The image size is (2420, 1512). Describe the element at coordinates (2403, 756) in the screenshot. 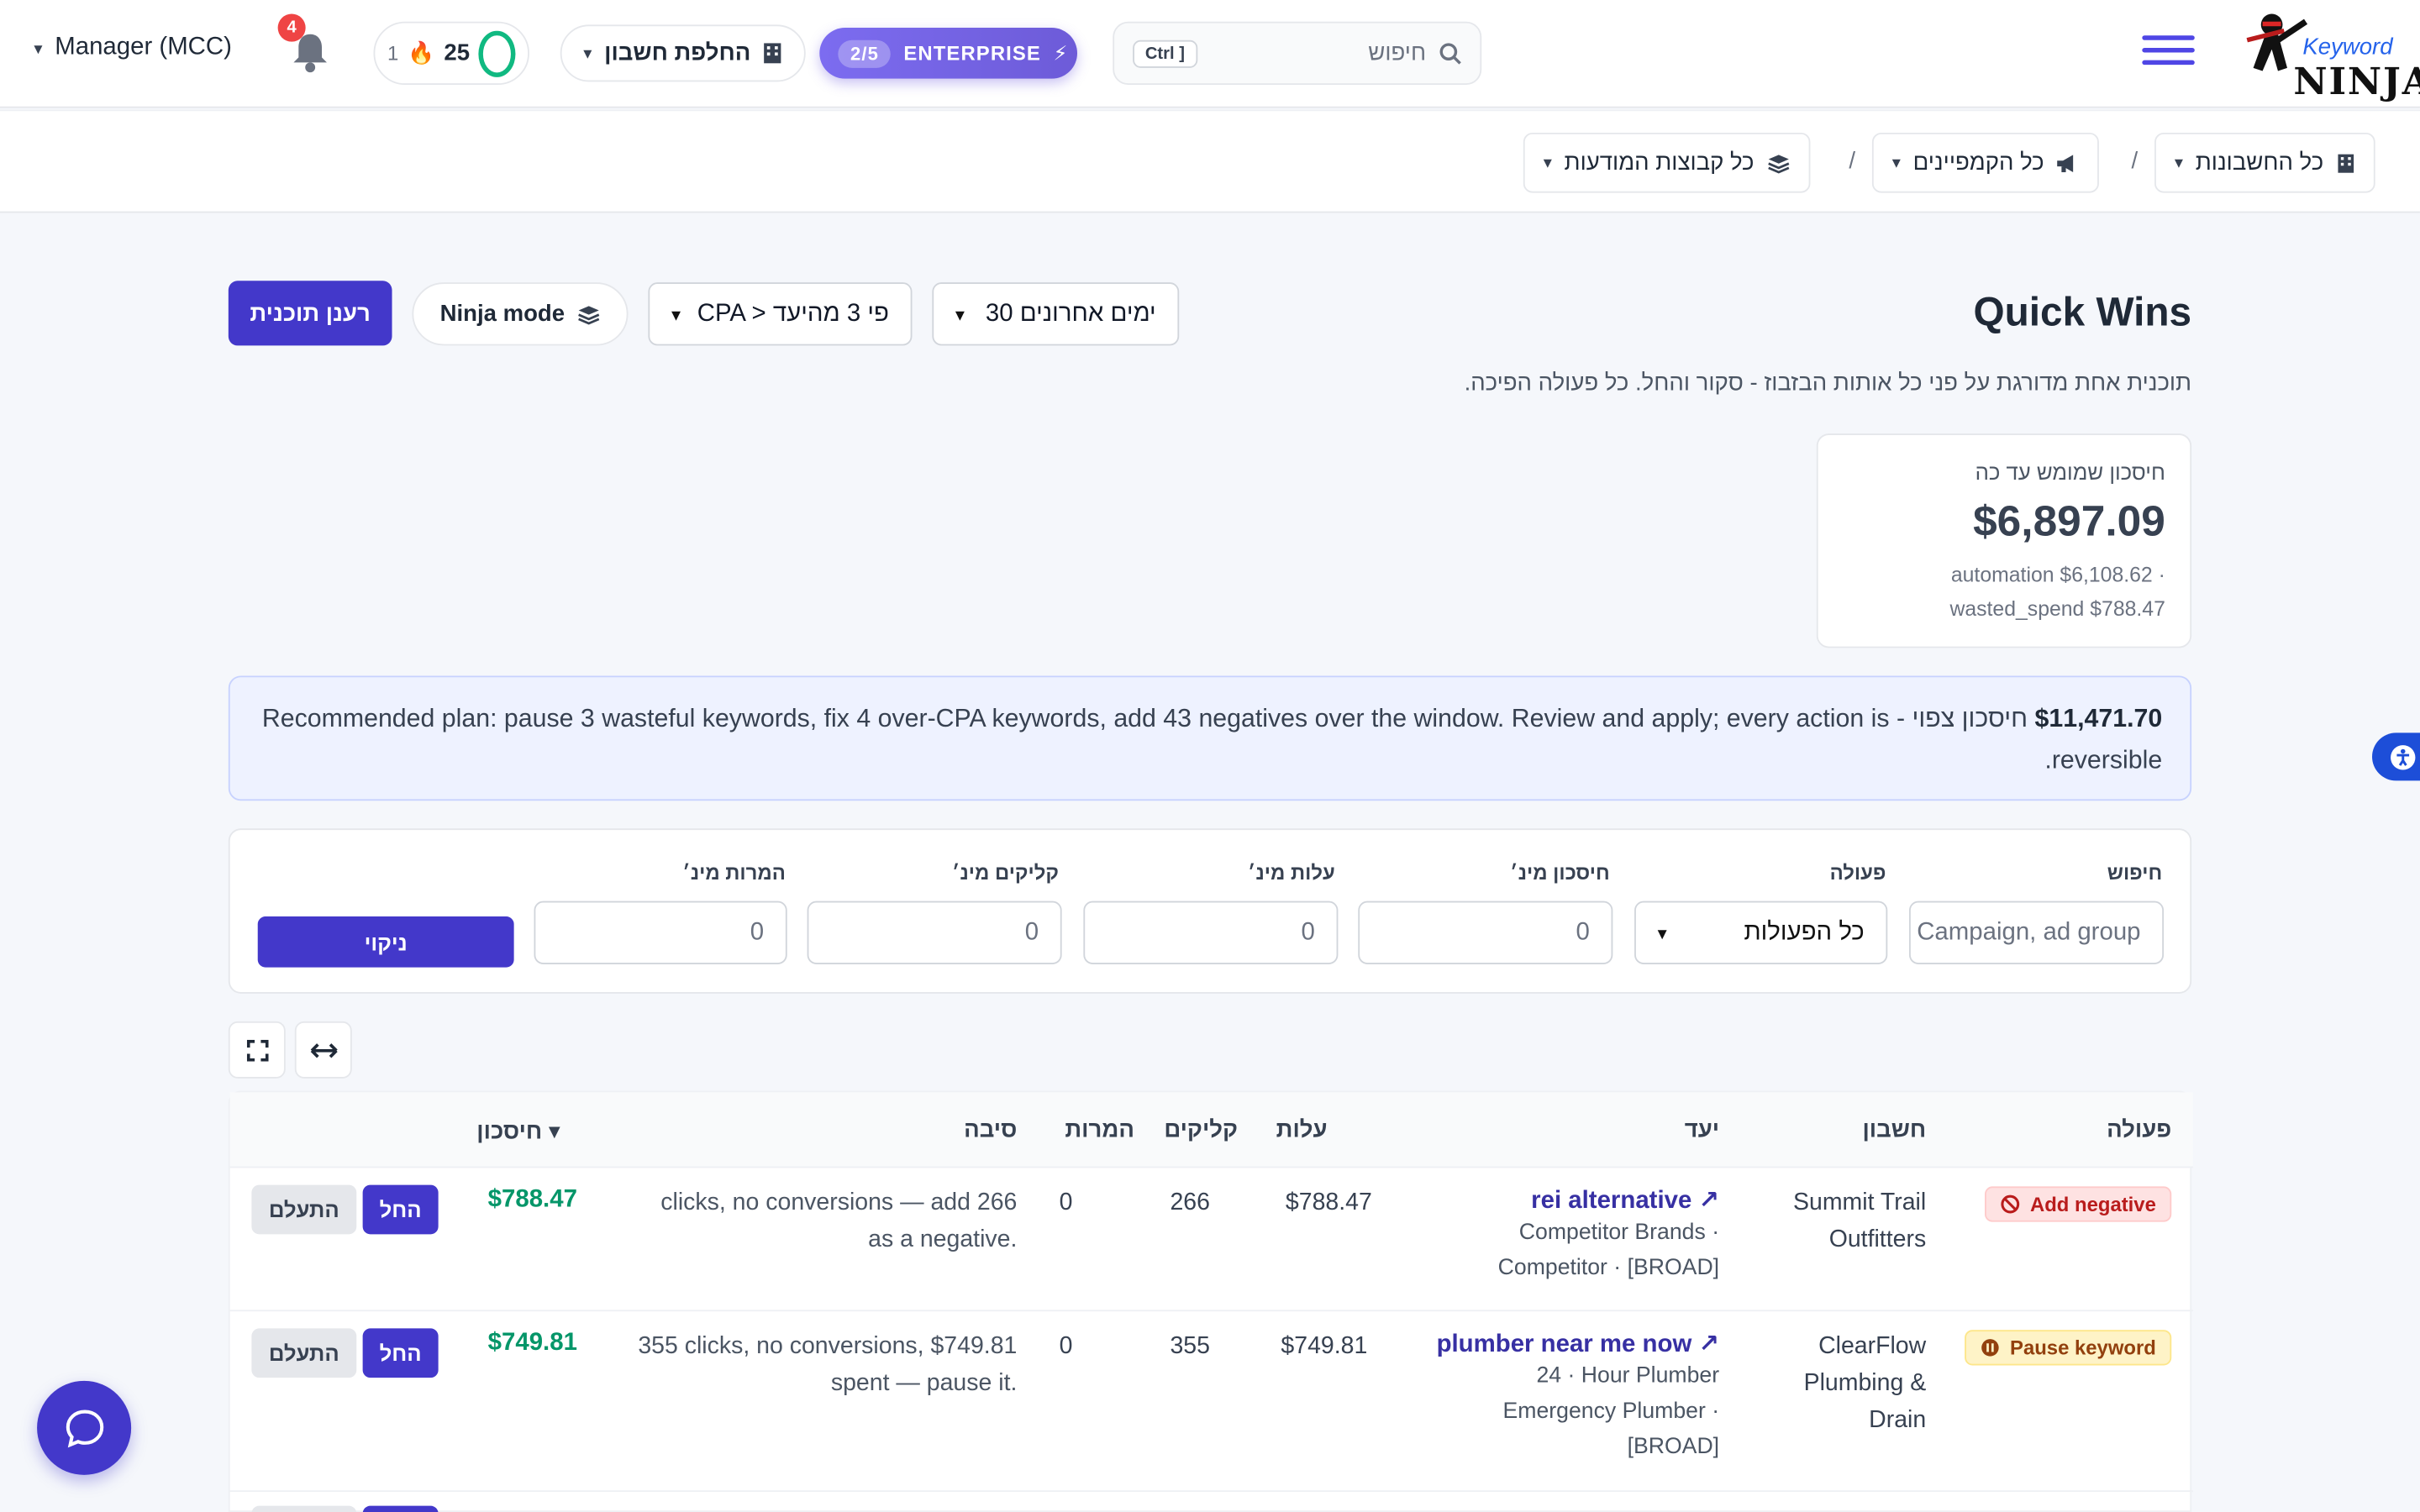

I see `accessibility-icon` at that location.